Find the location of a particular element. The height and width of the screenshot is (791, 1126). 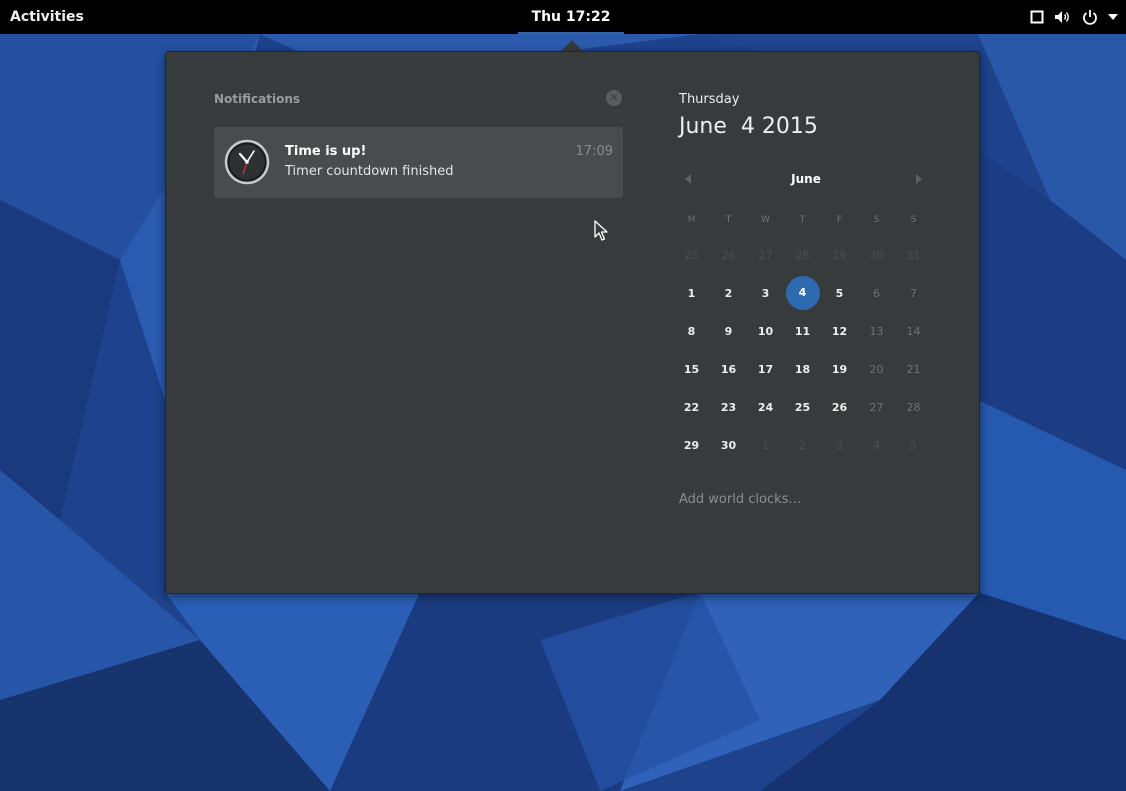

calendar-day: 24 is located at coordinates (765, 407).